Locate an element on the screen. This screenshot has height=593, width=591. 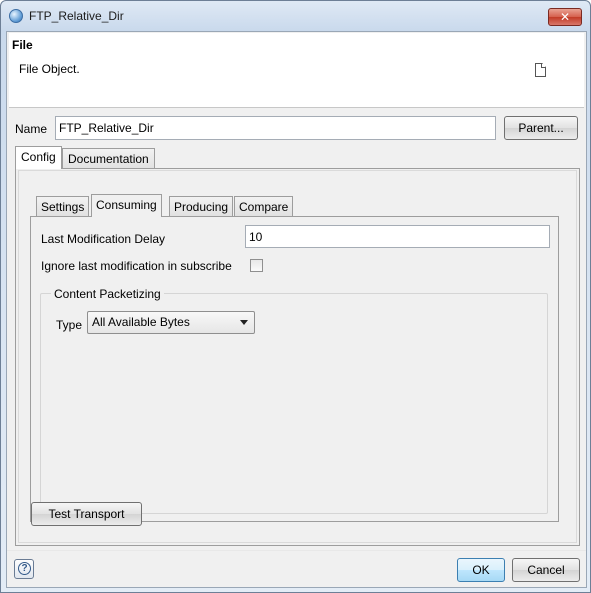
header-title: File is located at coordinates (22, 45).